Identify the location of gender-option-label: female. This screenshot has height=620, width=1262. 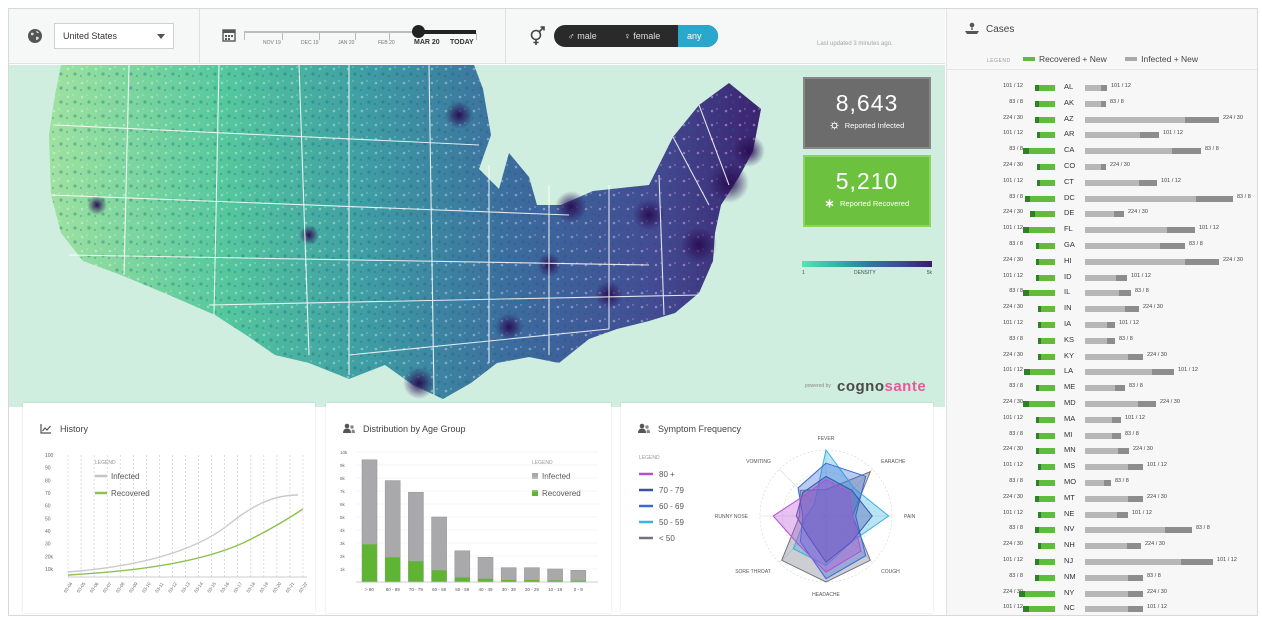
(647, 36).